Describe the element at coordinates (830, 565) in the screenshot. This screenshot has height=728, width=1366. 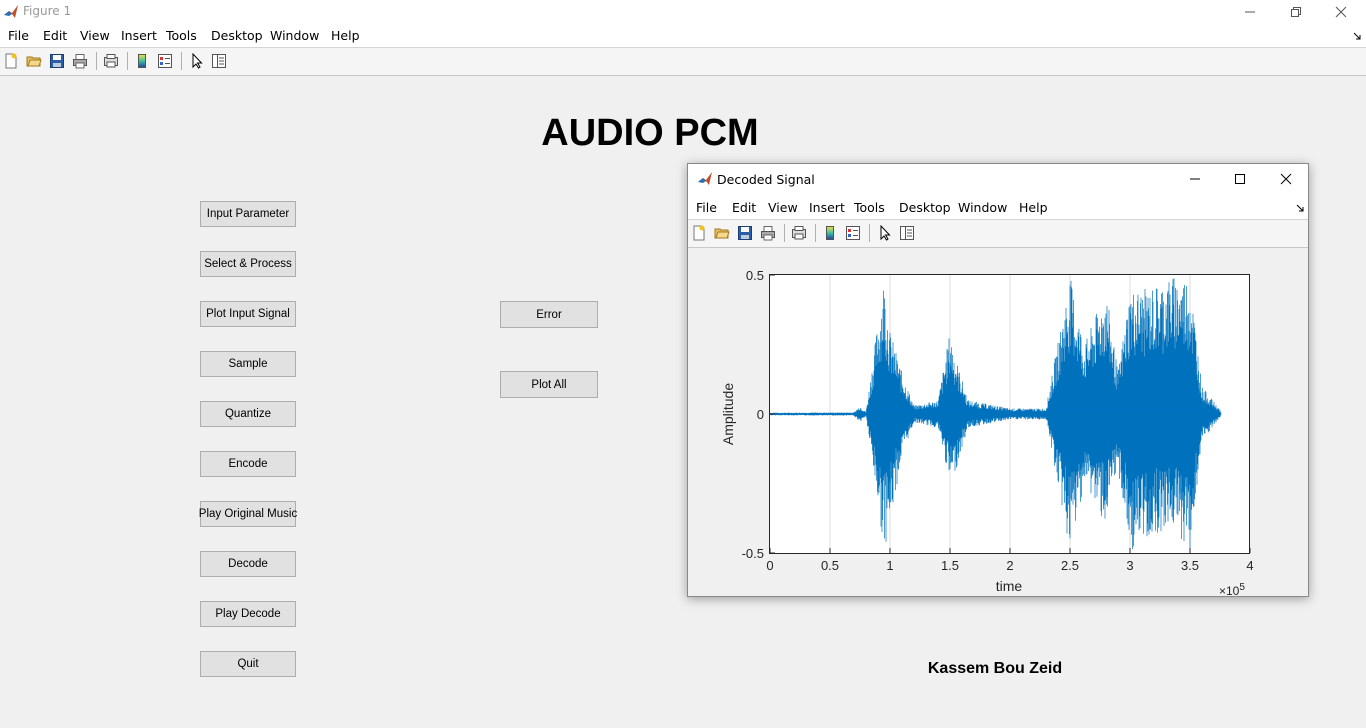
I see `x-tick-label: 0.5` at that location.